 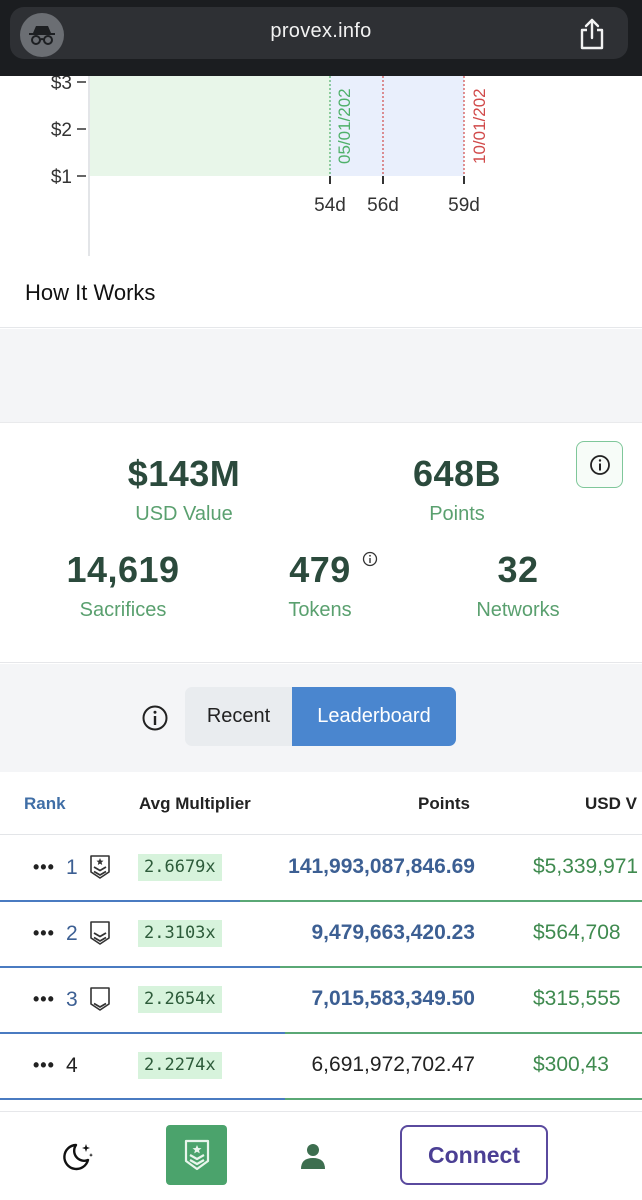 I want to click on rank-shield-icon, so click(x=196, y=1155).